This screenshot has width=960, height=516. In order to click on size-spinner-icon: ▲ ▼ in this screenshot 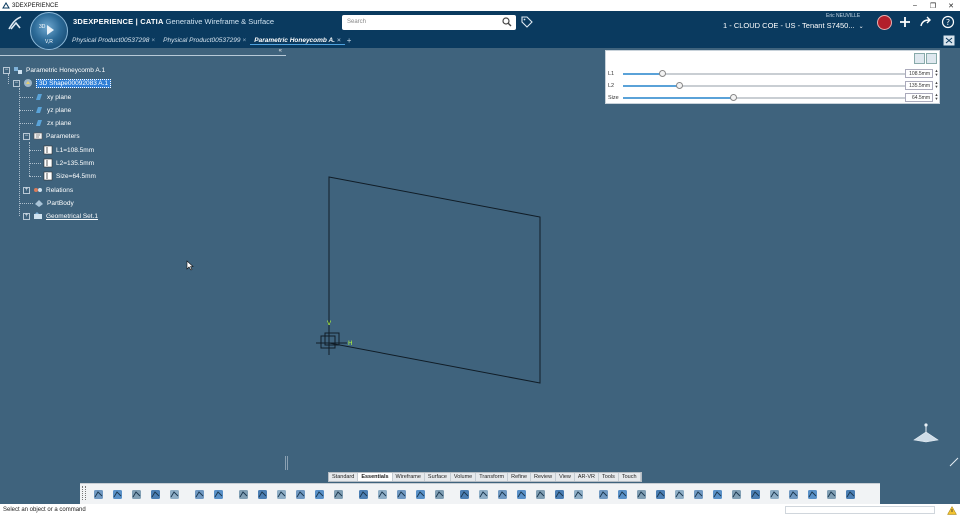, I will do `click(936, 97)`.